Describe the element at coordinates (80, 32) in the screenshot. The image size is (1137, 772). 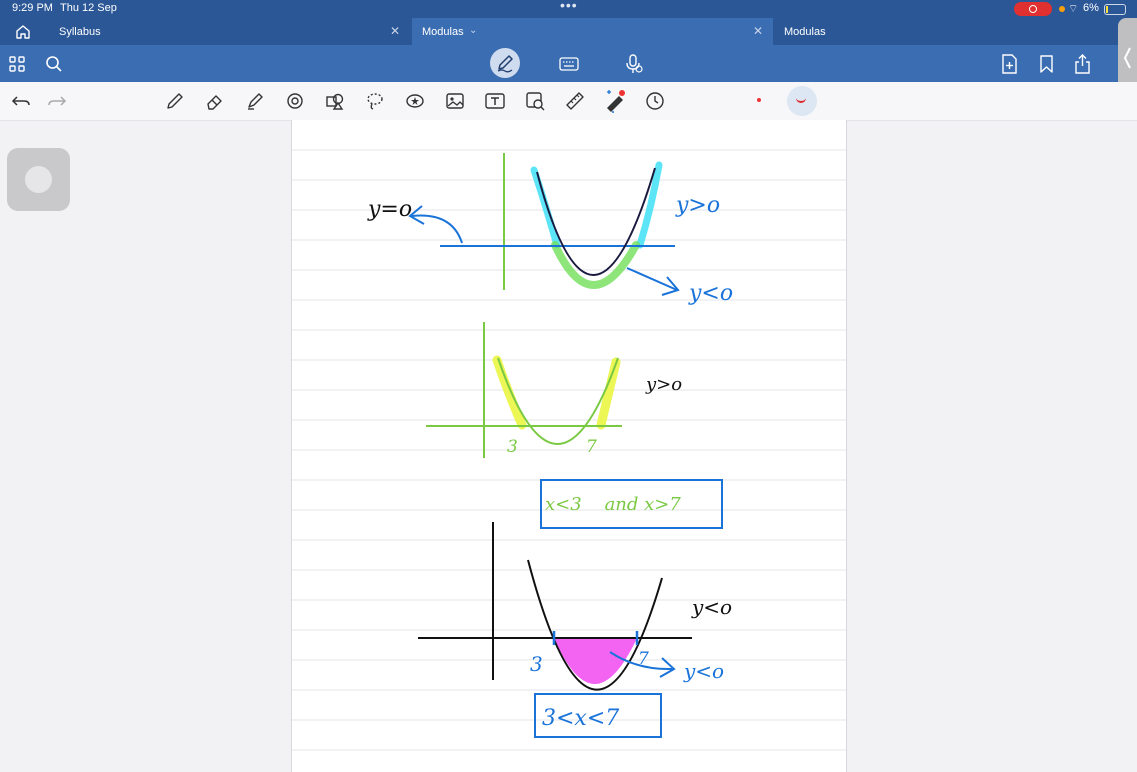
I see `tab-label: Syllabus` at that location.